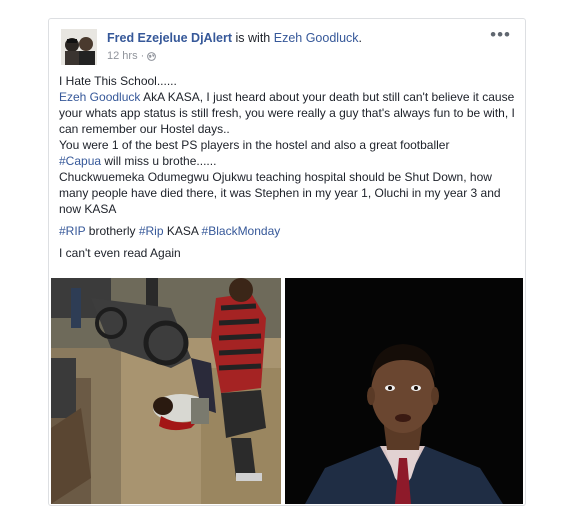  What do you see at coordinates (120, 253) in the screenshot?
I see `closing-line: I can't even read Again` at bounding box center [120, 253].